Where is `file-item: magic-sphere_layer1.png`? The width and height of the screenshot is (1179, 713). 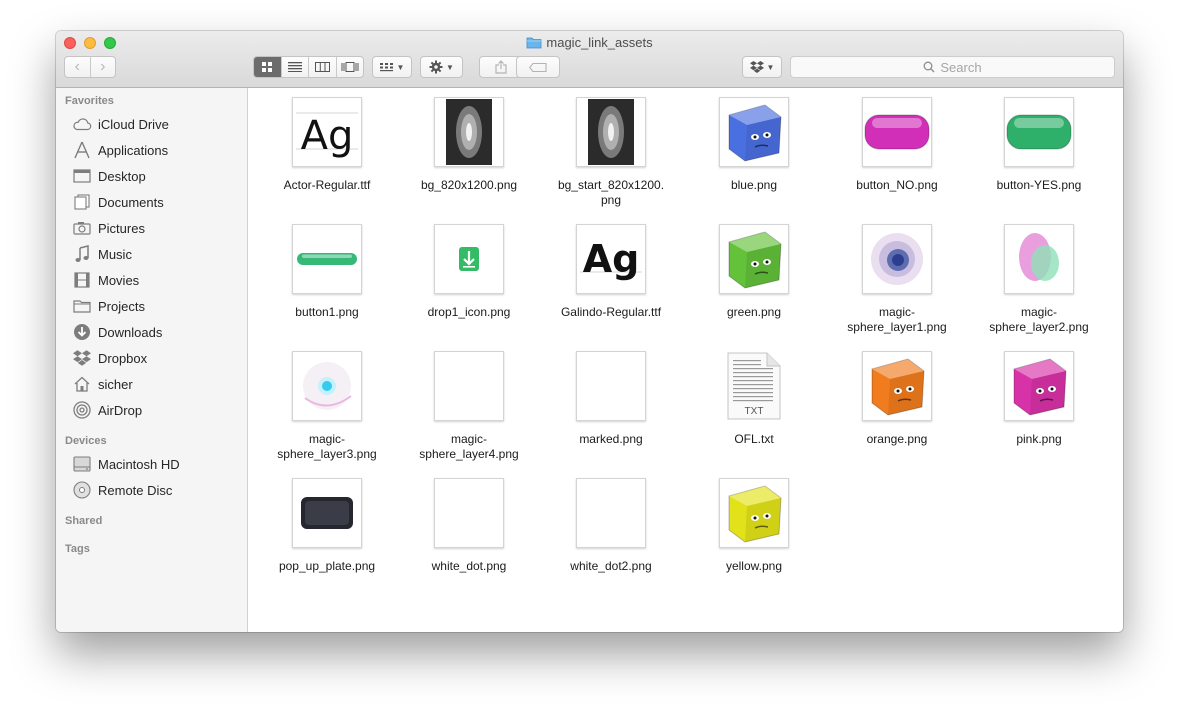
file-item: magic-sphere_layer1.png is located at coordinates (897, 277).